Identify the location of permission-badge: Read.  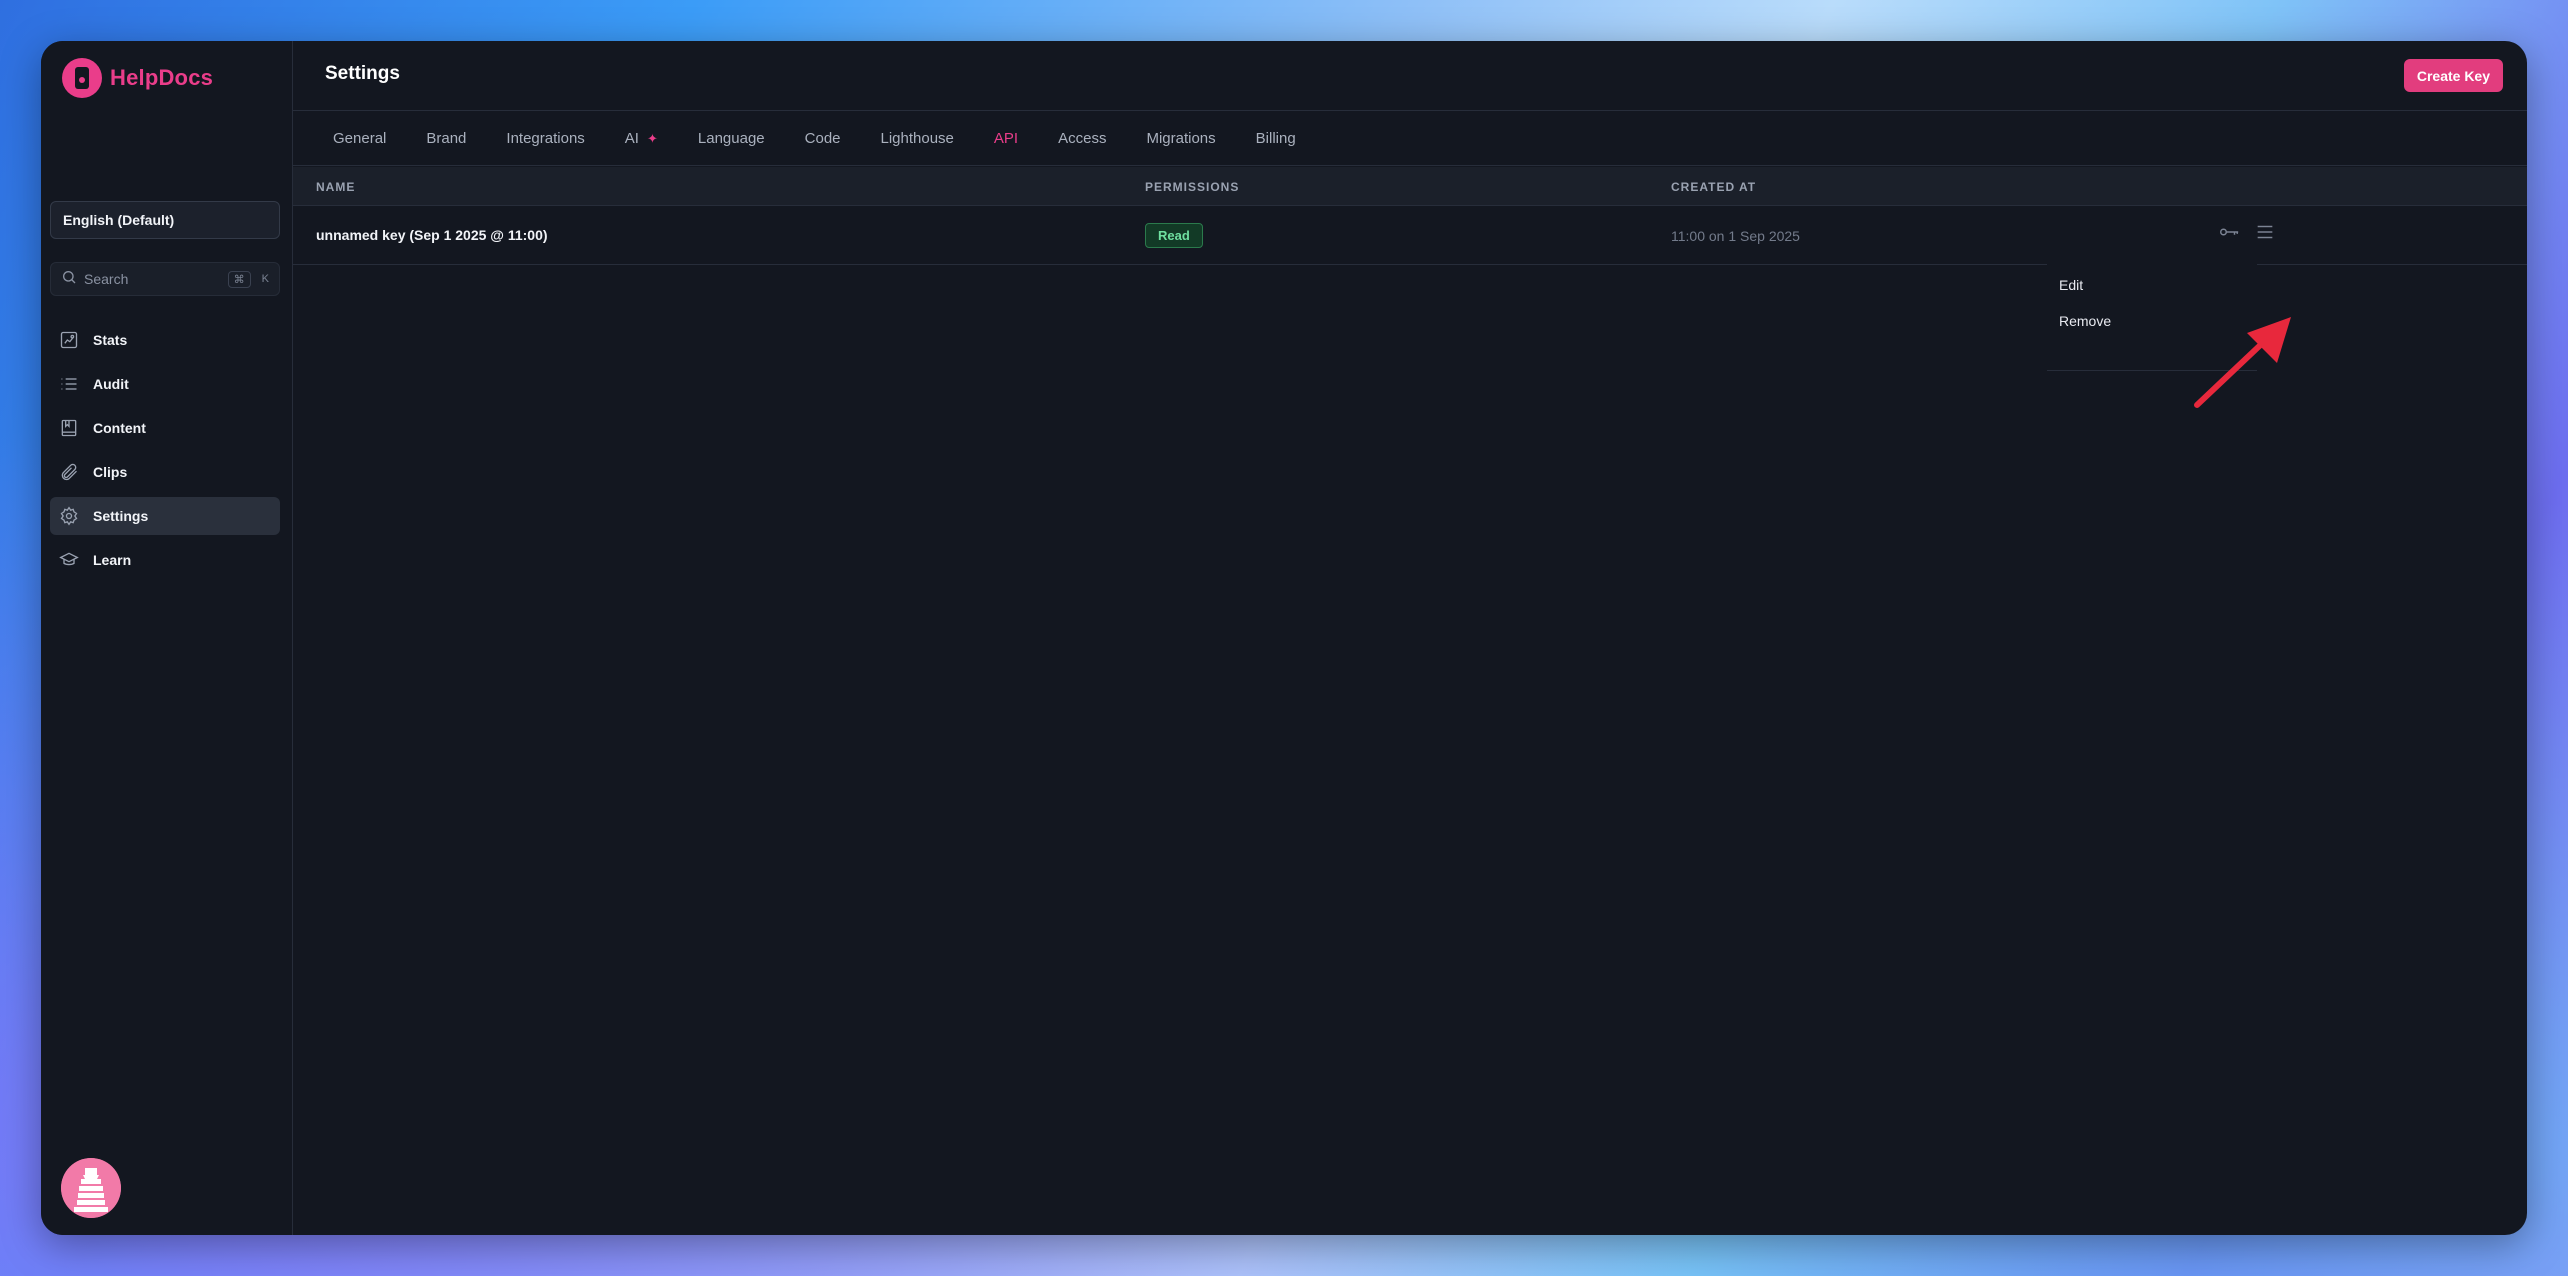
(1174, 235).